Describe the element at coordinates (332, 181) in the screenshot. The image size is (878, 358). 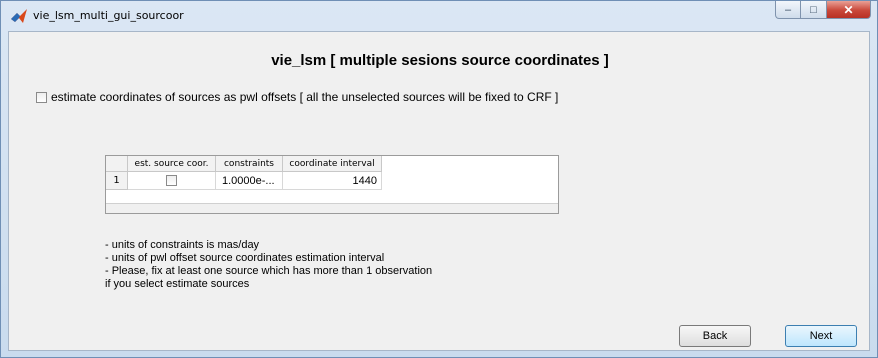
I see `table-cell-coordinate-interval: 1440` at that location.